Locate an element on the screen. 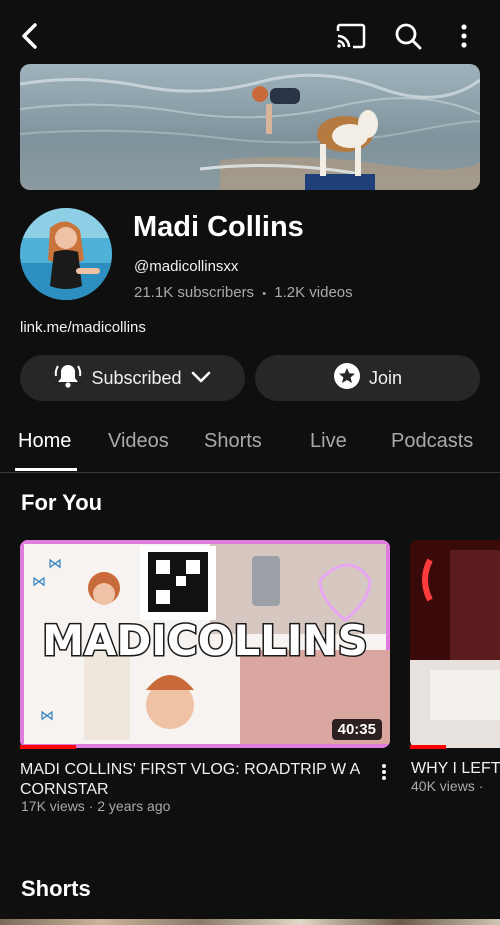 The height and width of the screenshot is (925, 500). join-button: Join is located at coordinates (367, 378).